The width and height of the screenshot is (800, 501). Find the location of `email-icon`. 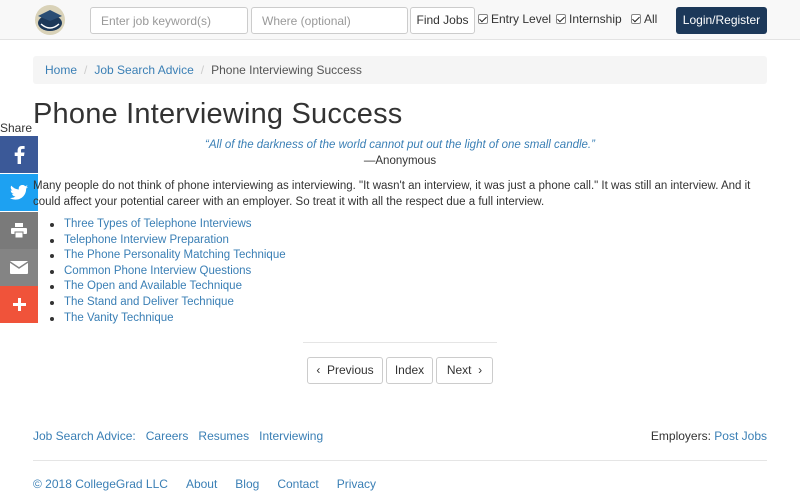

email-icon is located at coordinates (19, 267).